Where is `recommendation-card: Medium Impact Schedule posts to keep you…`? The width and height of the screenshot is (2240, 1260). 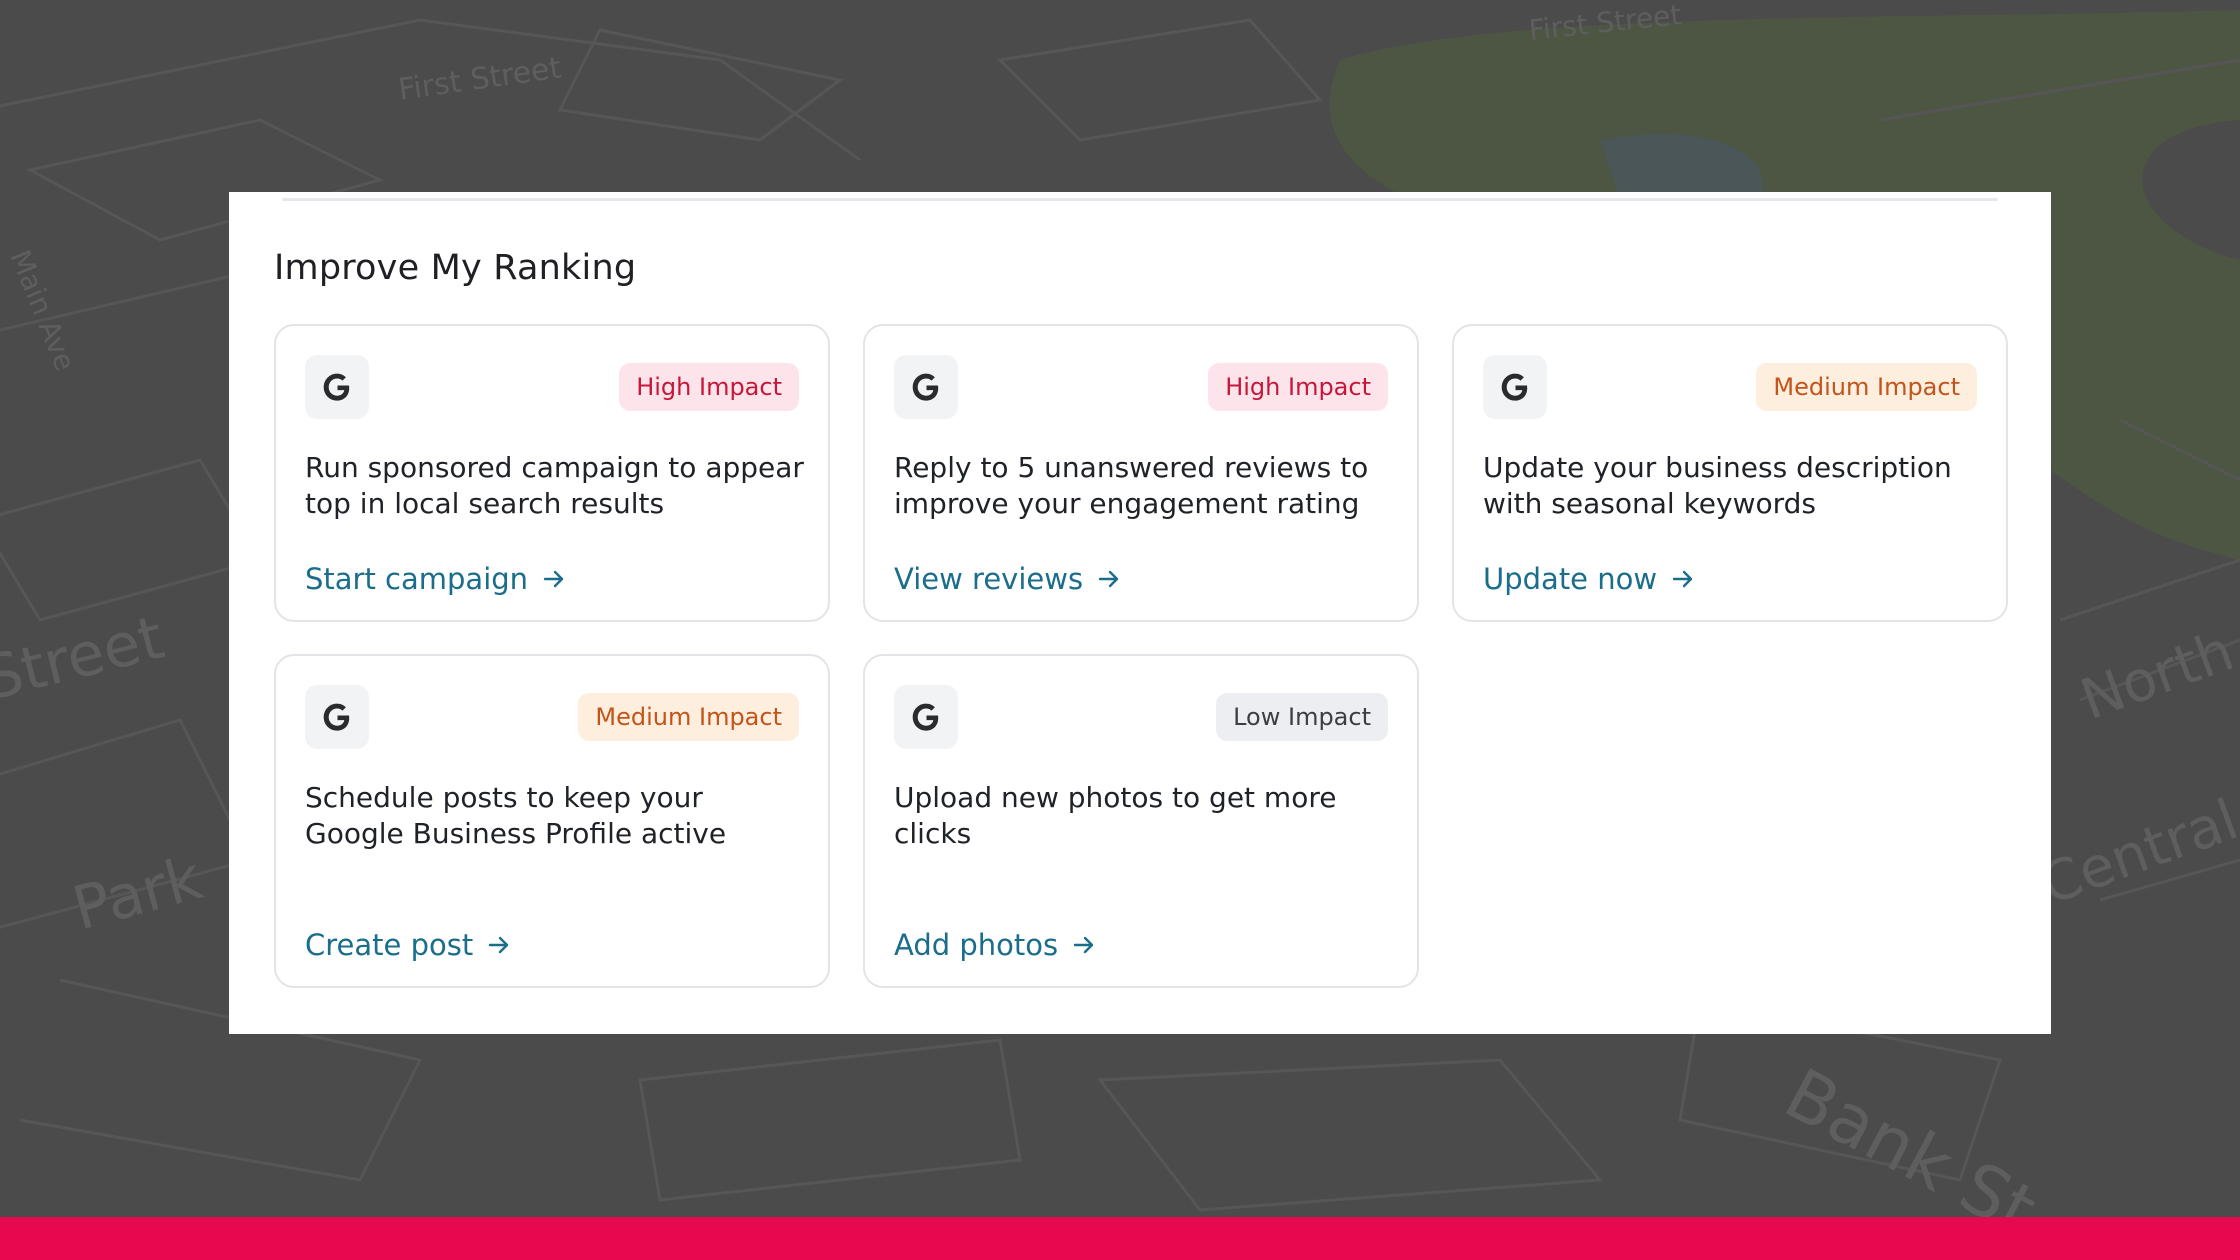
recommendation-card: Medium Impact Schedule posts to keep you… is located at coordinates (552, 821).